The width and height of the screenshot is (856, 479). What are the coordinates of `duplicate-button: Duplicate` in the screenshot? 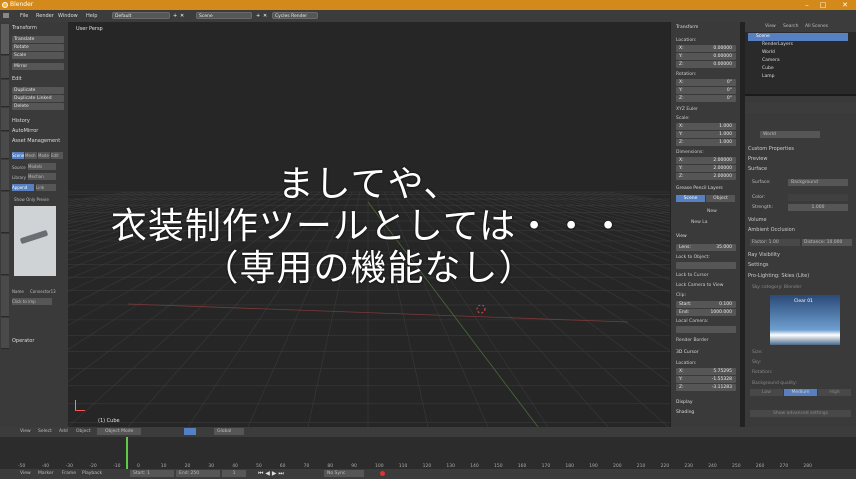 It's located at (38, 90).